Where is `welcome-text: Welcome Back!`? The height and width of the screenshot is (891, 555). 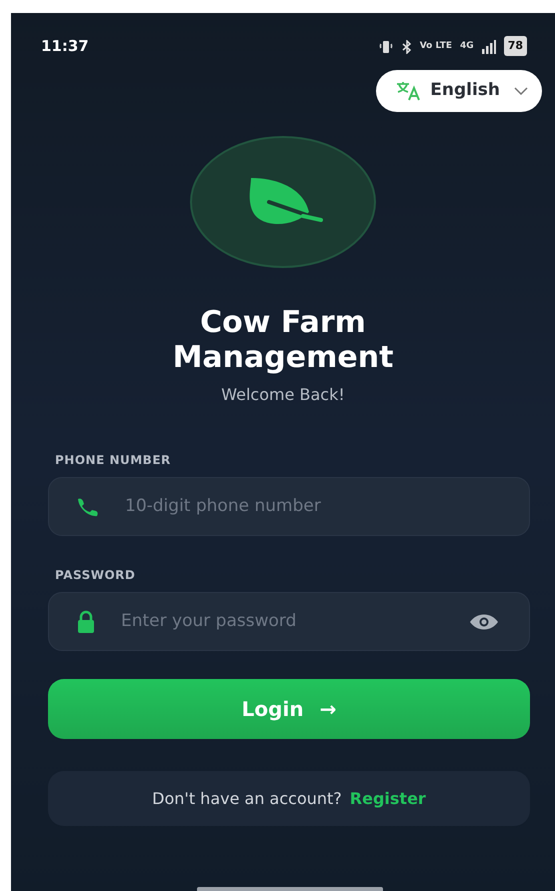 welcome-text: Welcome Back! is located at coordinates (283, 395).